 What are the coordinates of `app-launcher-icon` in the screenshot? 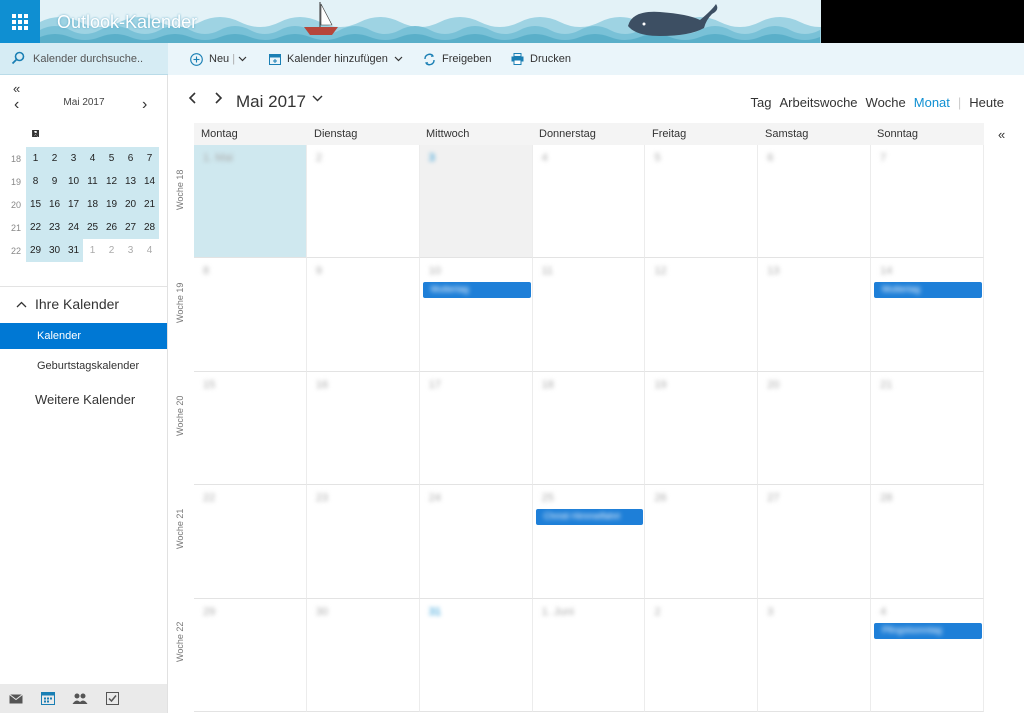 It's located at (20, 21).